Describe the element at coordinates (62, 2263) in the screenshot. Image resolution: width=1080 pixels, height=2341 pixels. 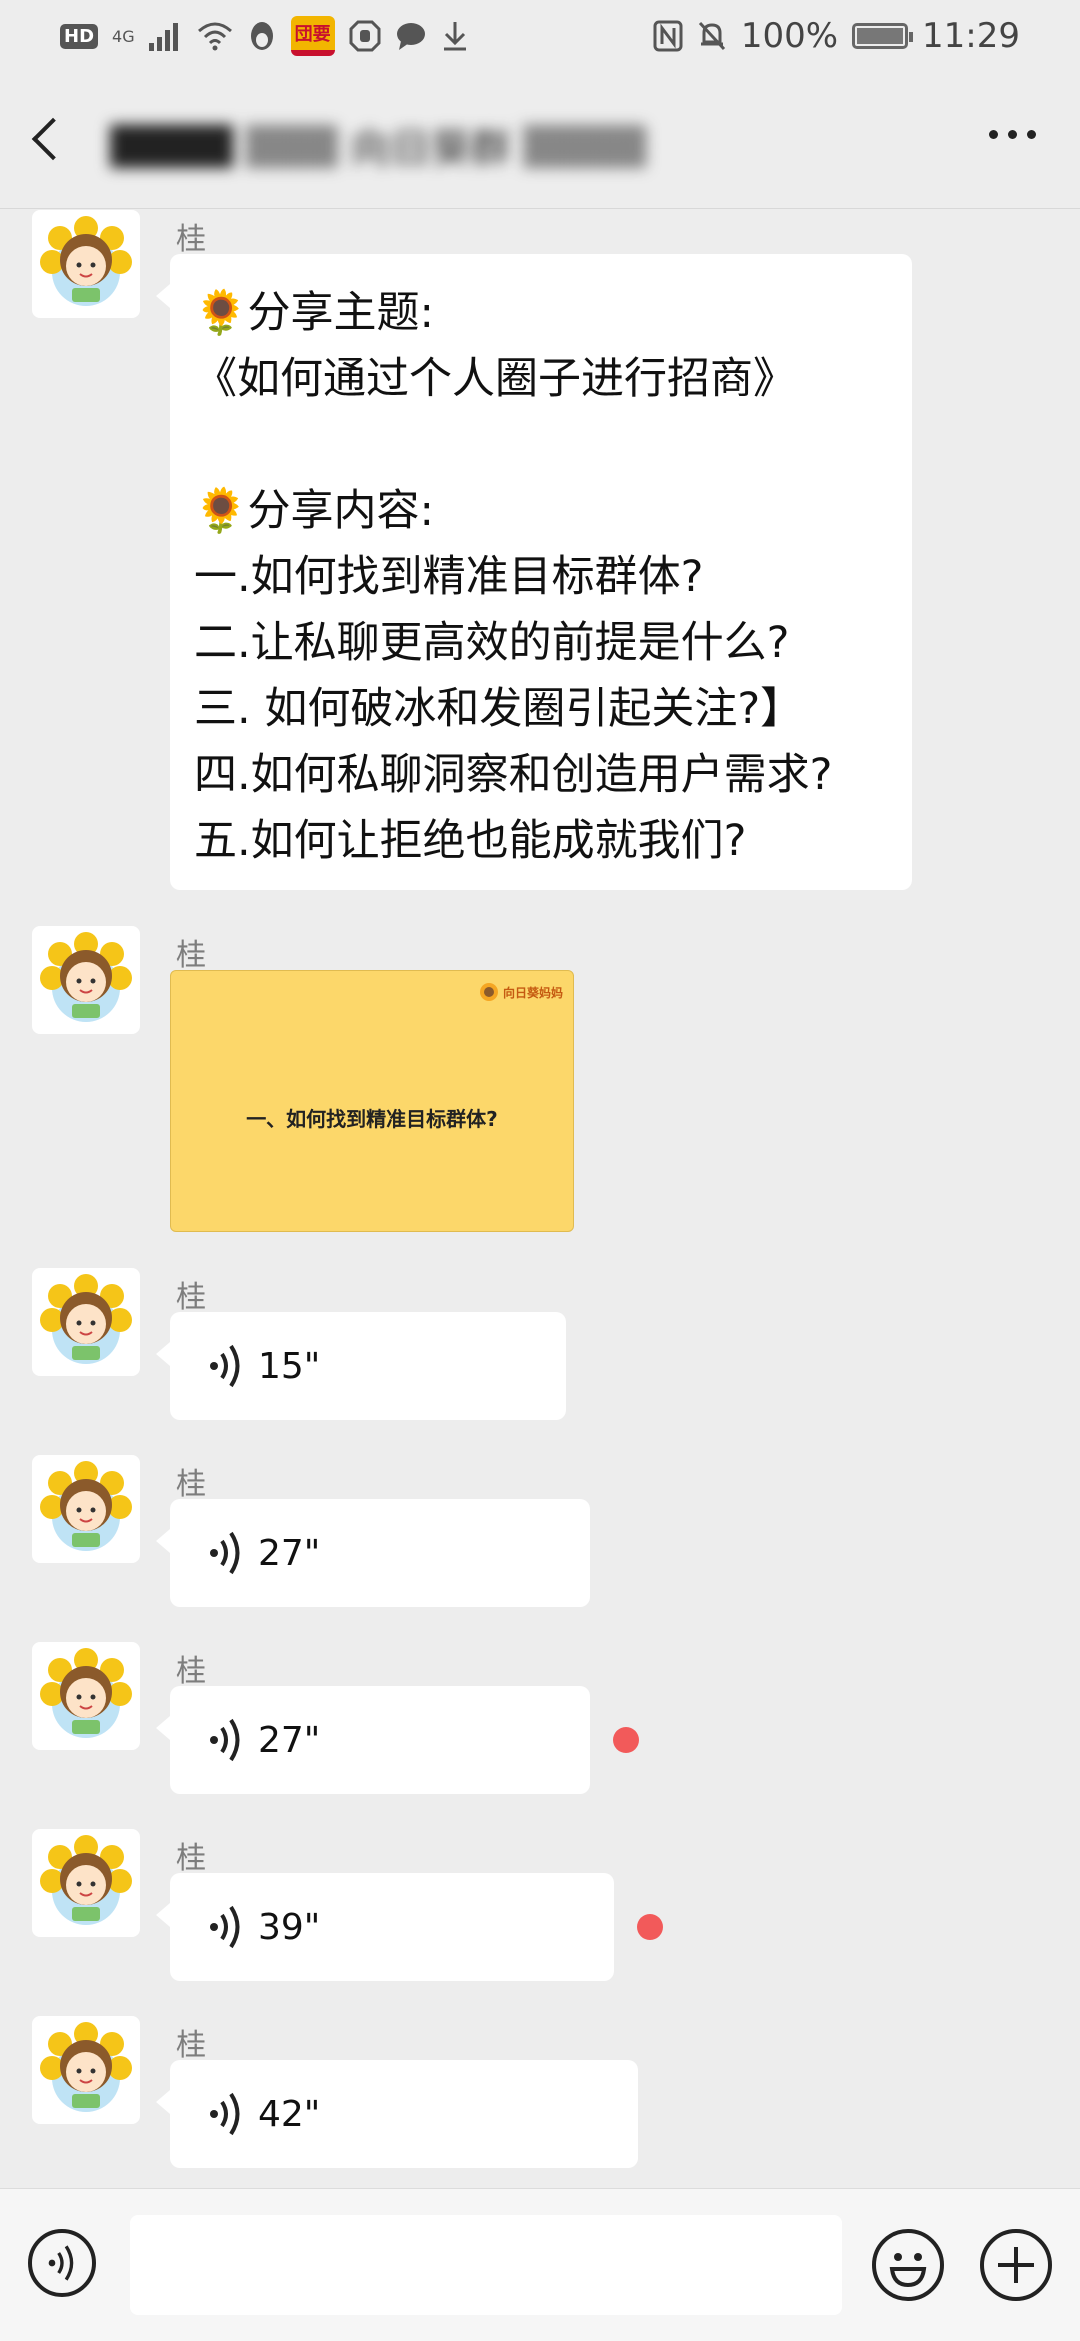
I see `voice-input-toggle-icon` at that location.